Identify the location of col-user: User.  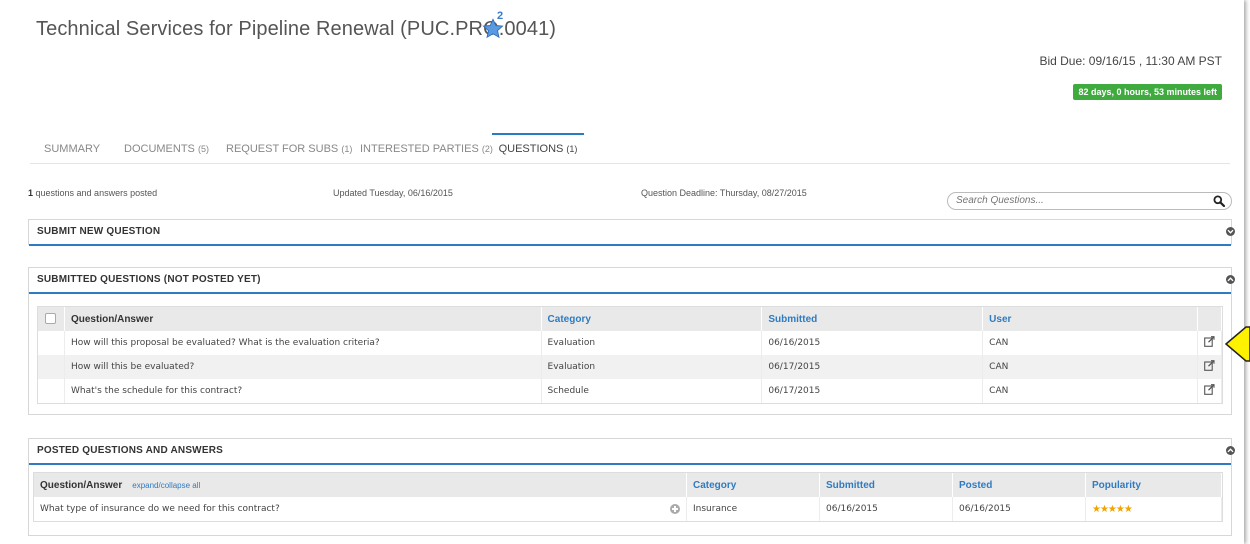
(1090, 319).